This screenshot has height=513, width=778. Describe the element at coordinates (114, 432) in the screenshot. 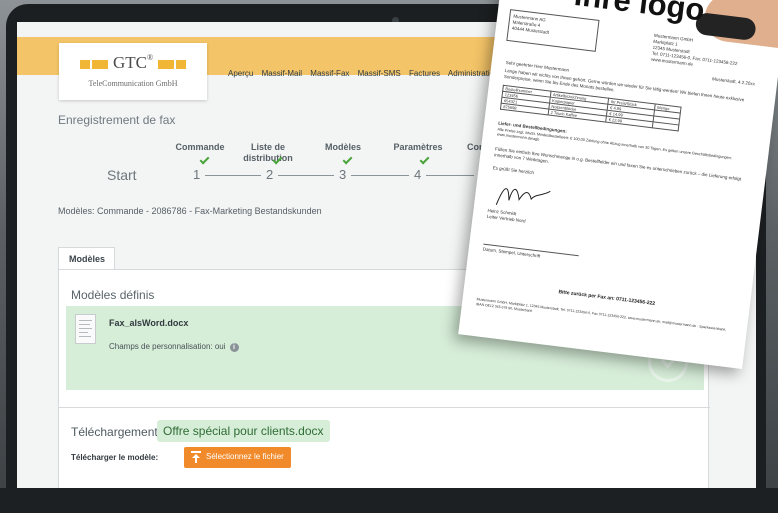

I see `upload-title: Téléchargement` at that location.